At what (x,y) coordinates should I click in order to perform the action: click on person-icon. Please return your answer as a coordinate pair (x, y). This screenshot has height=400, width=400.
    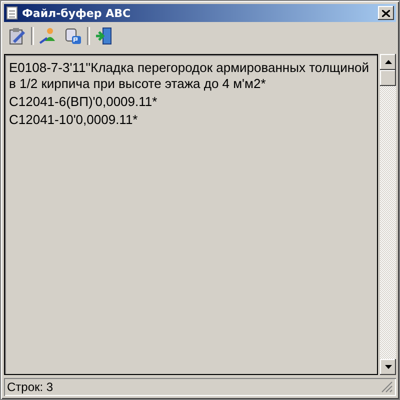
    Looking at the image, I should click on (48, 36).